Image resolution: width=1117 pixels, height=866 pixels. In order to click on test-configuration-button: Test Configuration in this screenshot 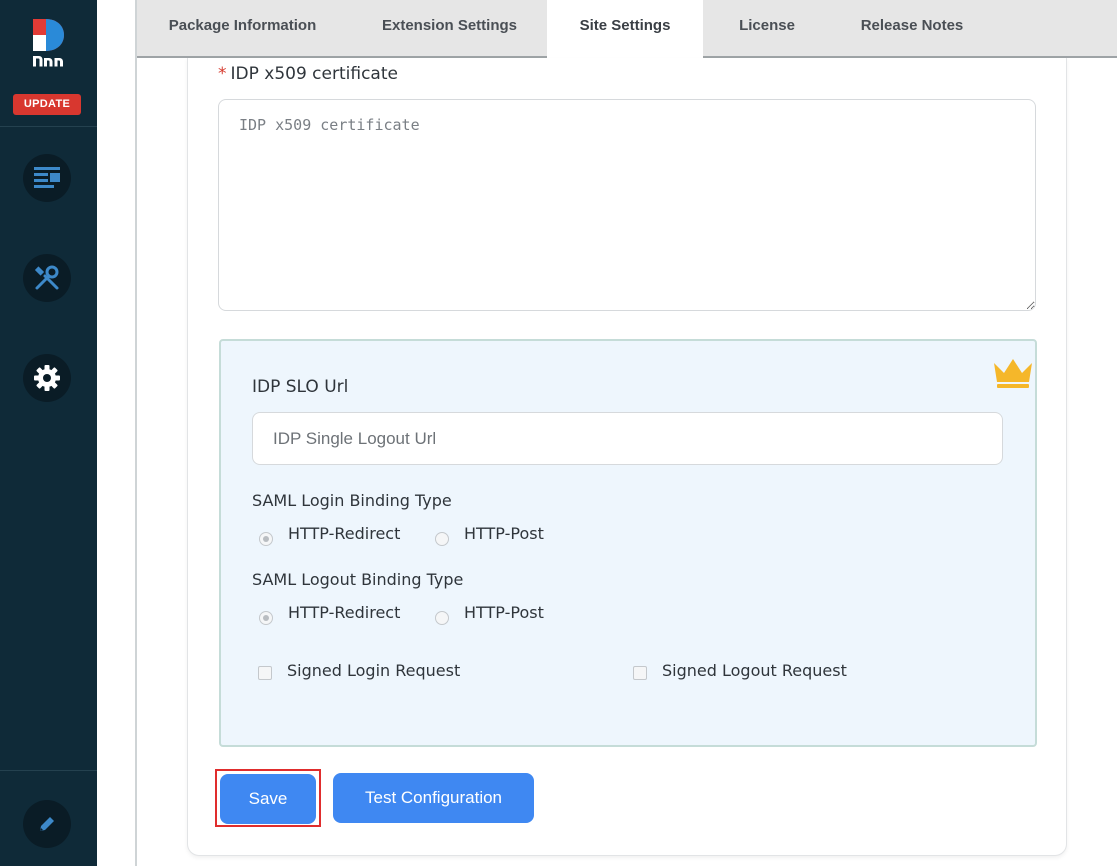, I will do `click(433, 798)`.